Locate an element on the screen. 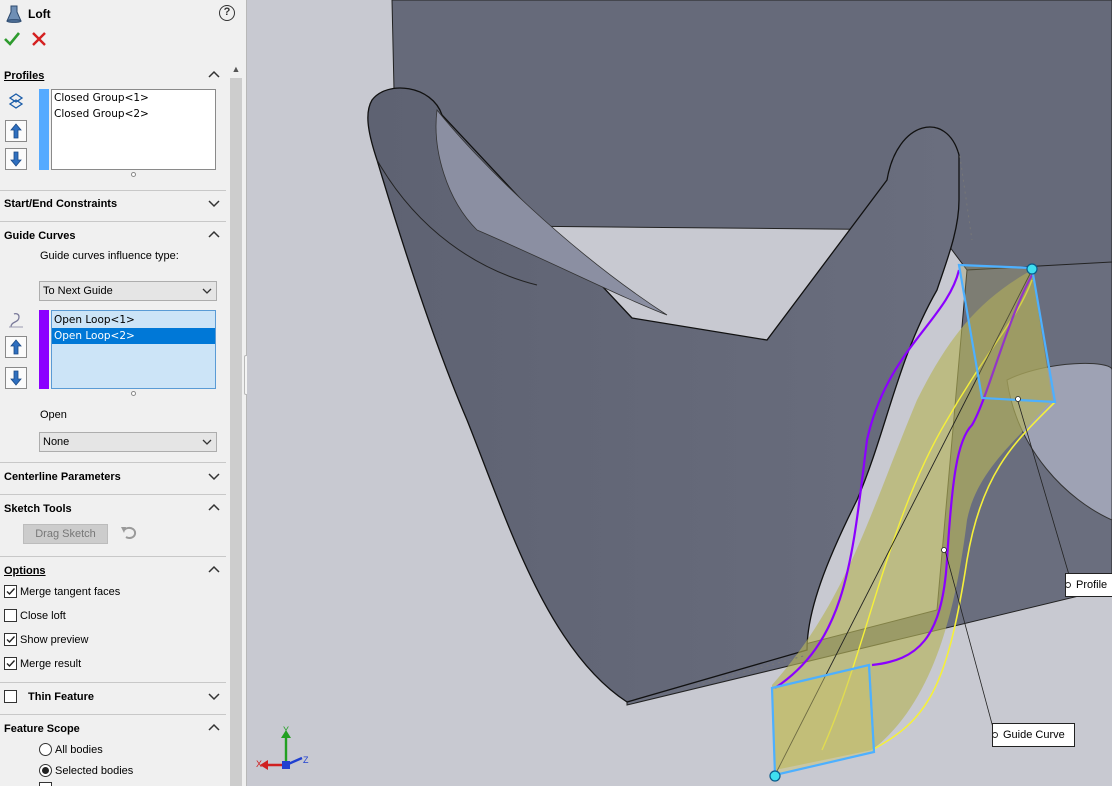 The width and height of the screenshot is (1112, 786). body-checkbox-partial is located at coordinates (45, 784).